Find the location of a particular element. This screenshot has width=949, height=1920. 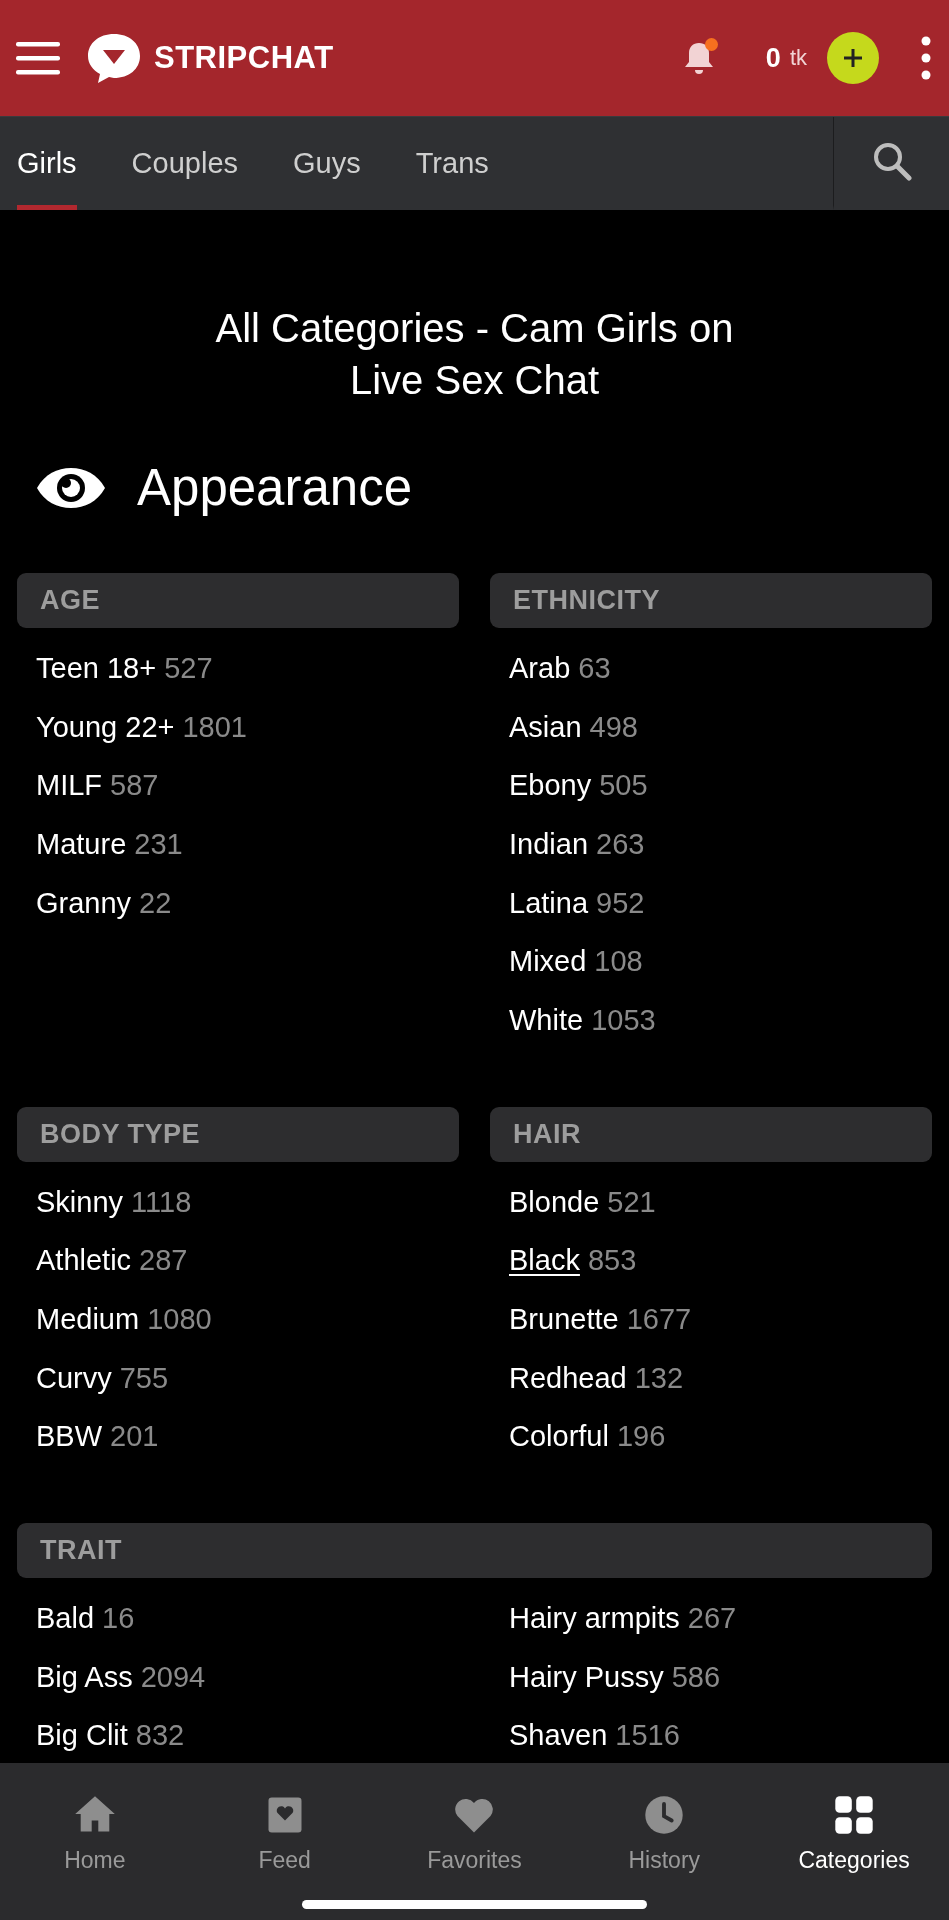

group-header: ETHNICITY is located at coordinates (711, 600).